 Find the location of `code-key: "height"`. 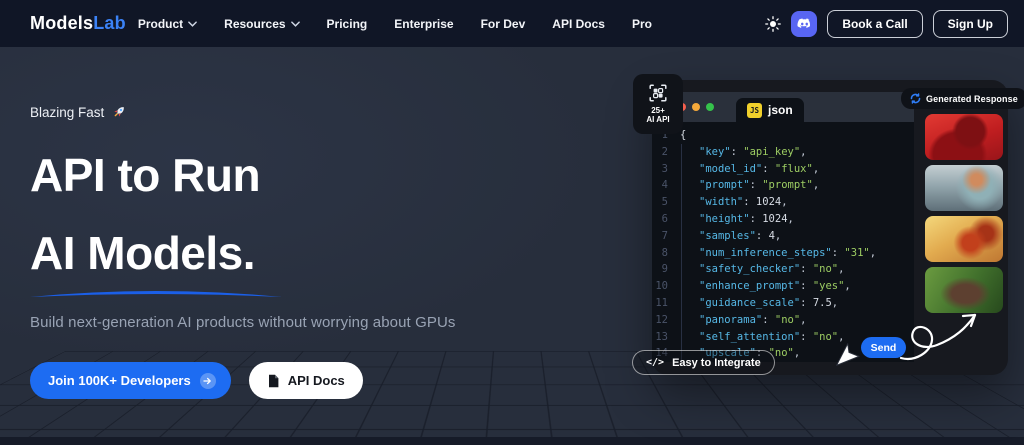

code-key: "height" is located at coordinates (724, 218).